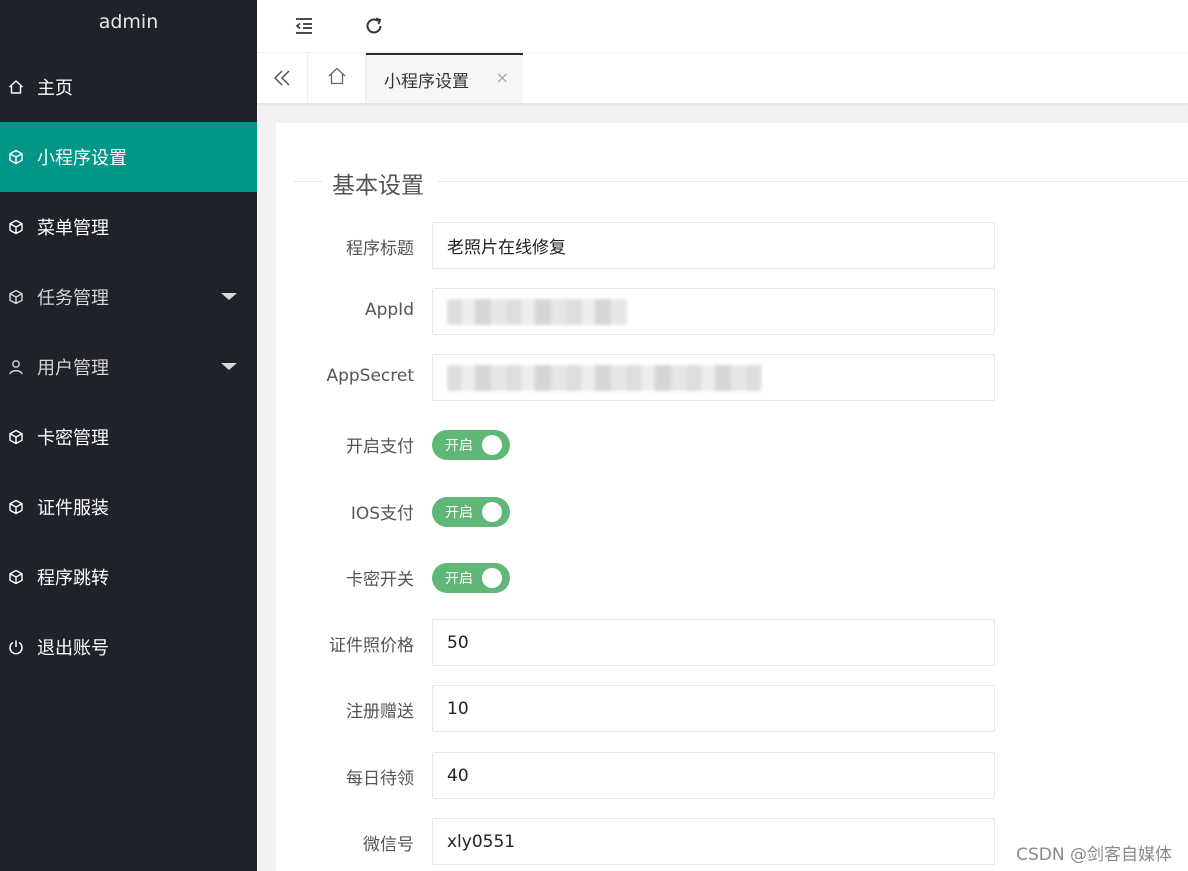 The image size is (1188, 871). Describe the element at coordinates (128, 227) in the screenshot. I see `sidebar-item-menu-management: 菜单管理` at that location.